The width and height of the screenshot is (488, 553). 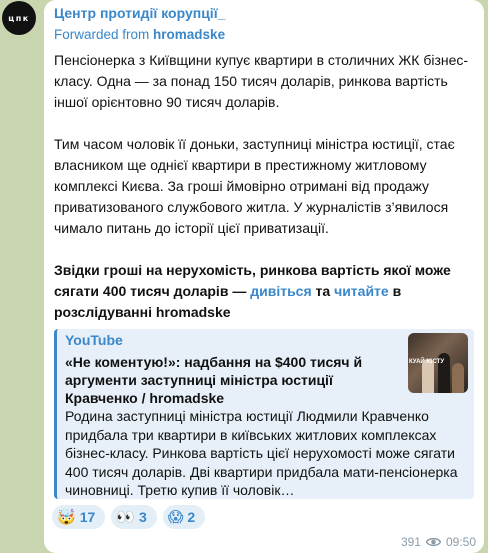 What do you see at coordinates (87, 517) in the screenshot?
I see `reaction-count: 17` at bounding box center [87, 517].